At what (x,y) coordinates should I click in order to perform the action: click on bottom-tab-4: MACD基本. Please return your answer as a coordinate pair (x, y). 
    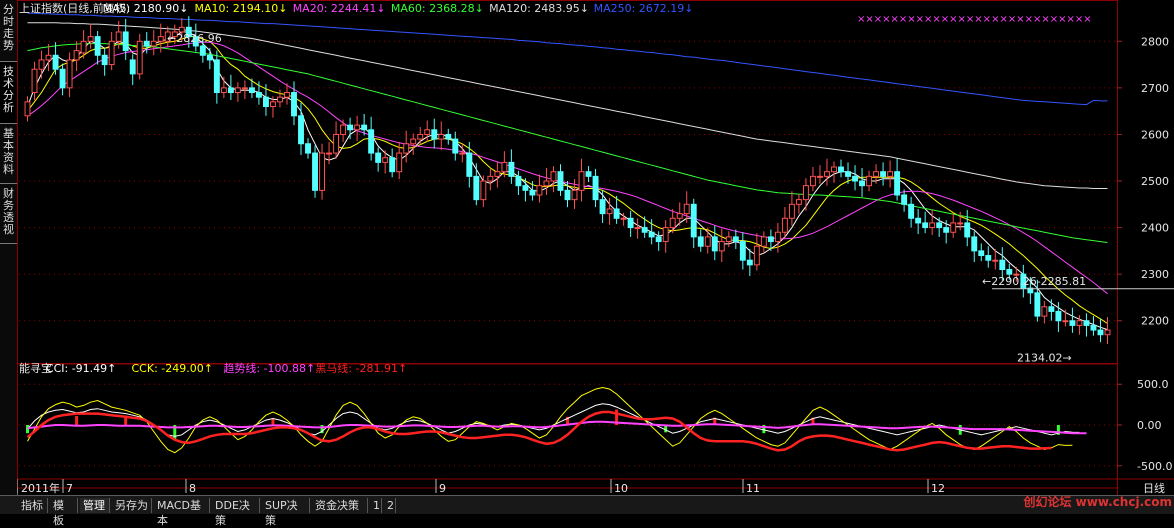
    Looking at the image, I should click on (182, 512).